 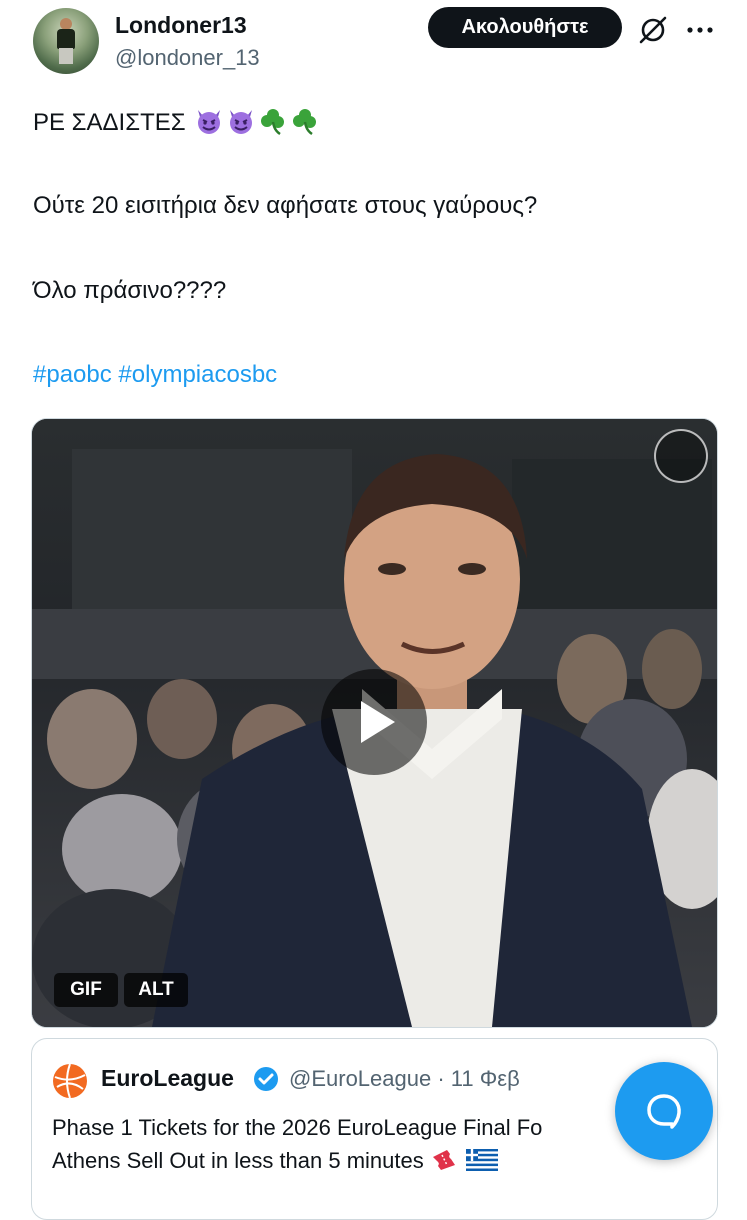 I want to click on verified-badge-icon, so click(x=266, y=1079).